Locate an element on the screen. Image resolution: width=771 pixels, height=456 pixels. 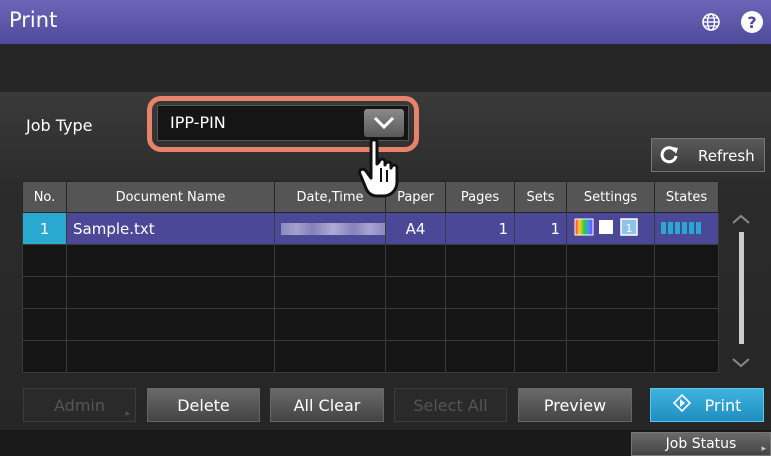
page-title: Print is located at coordinates (33, 20).